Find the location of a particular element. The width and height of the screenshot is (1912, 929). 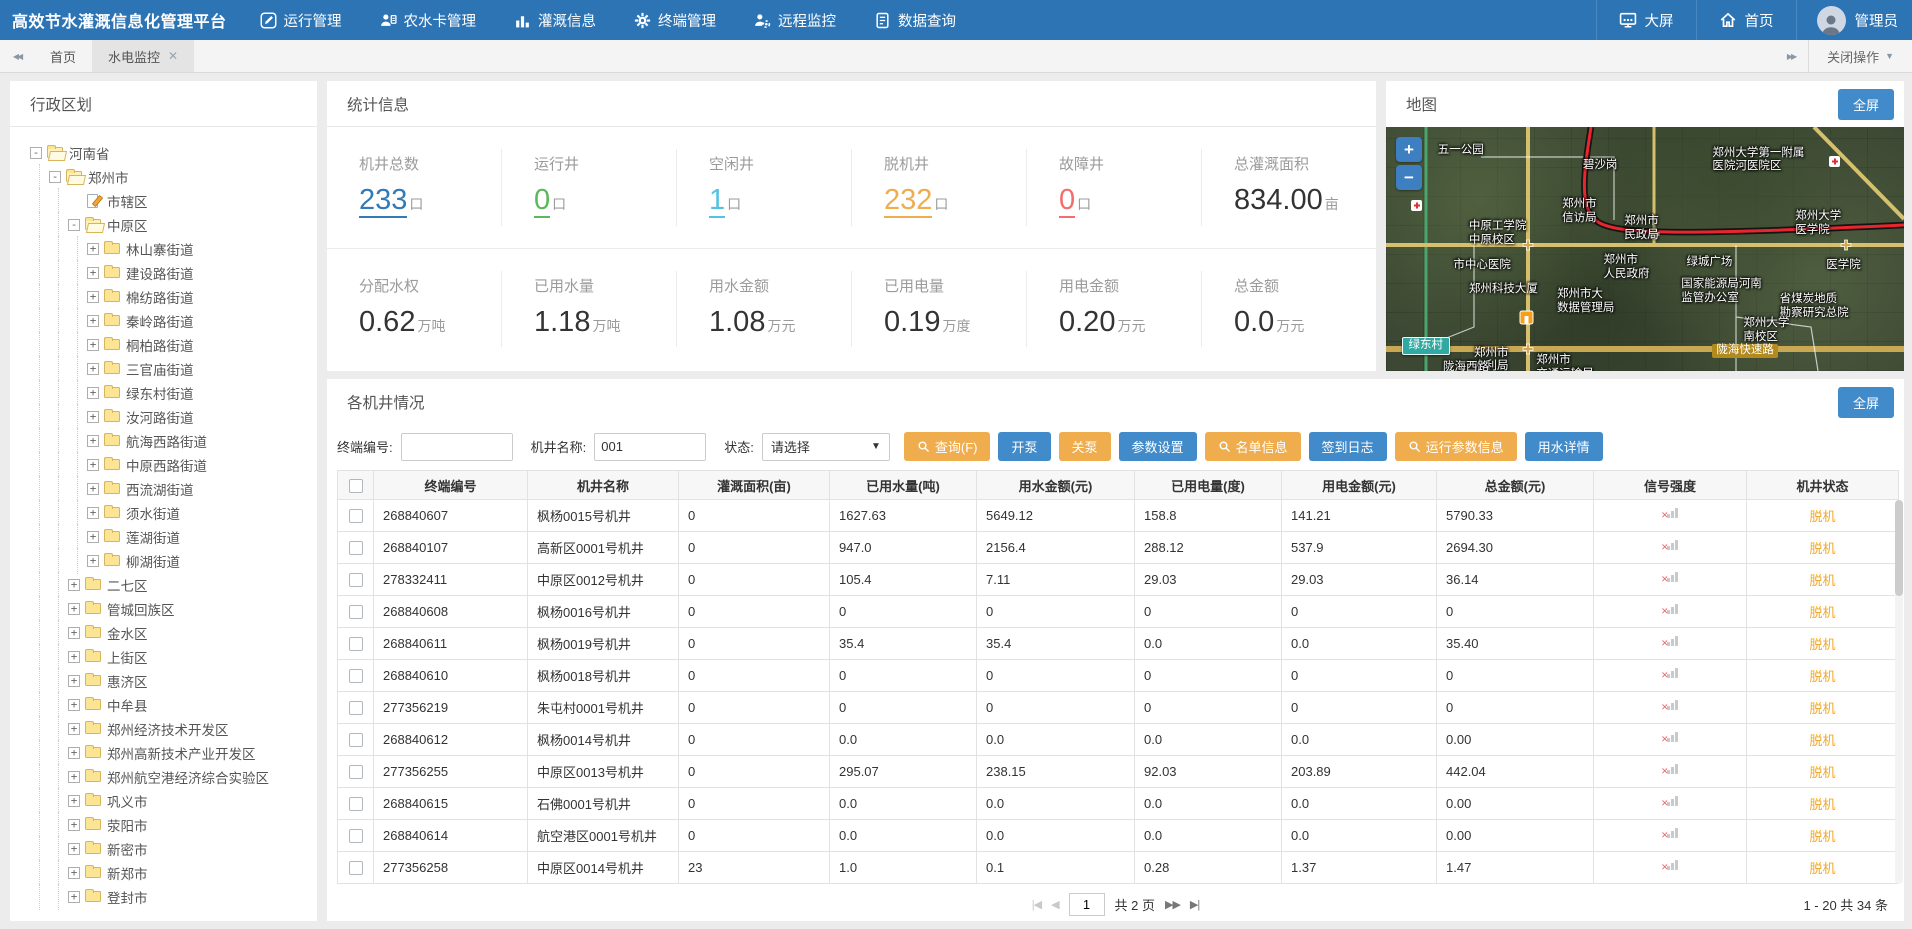

tree-node-须水街道: + 须水街道 is located at coordinates (170, 513).